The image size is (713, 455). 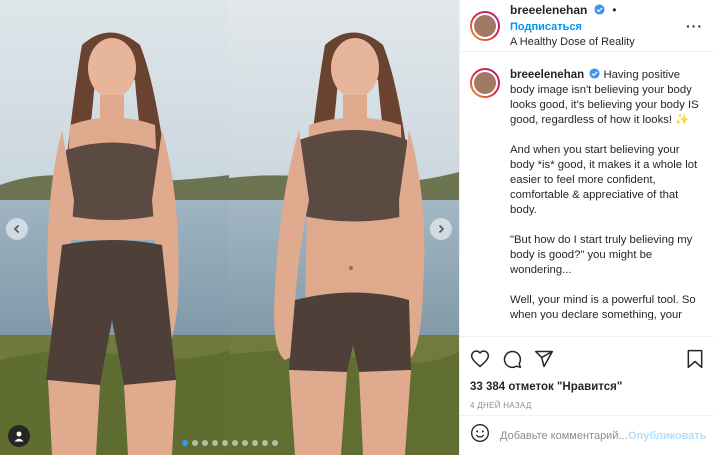 I want to click on follow-button: Подписаться, so click(x=546, y=27).